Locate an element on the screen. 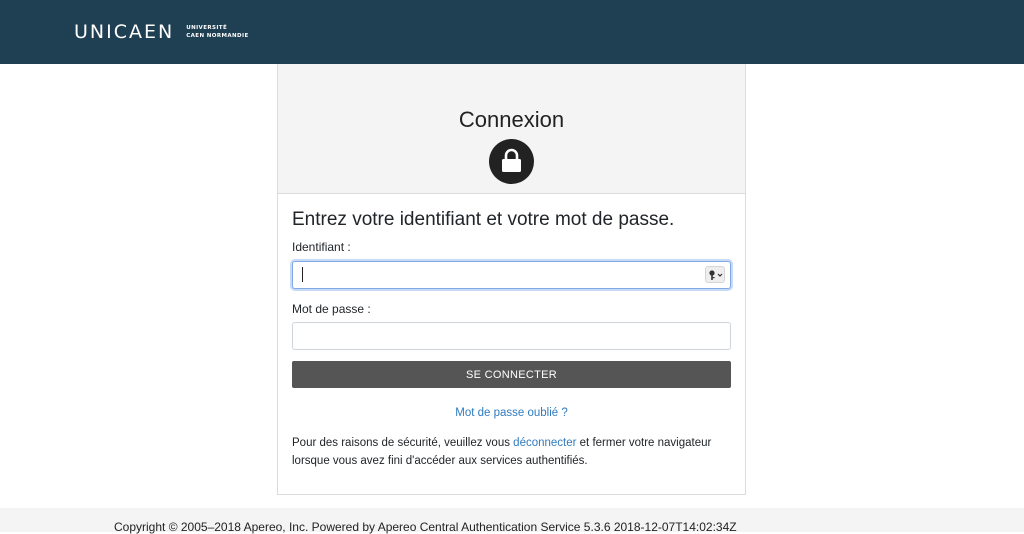 The width and height of the screenshot is (1024, 534). logo-line-1: UNIVERSITÉ is located at coordinates (207, 28).